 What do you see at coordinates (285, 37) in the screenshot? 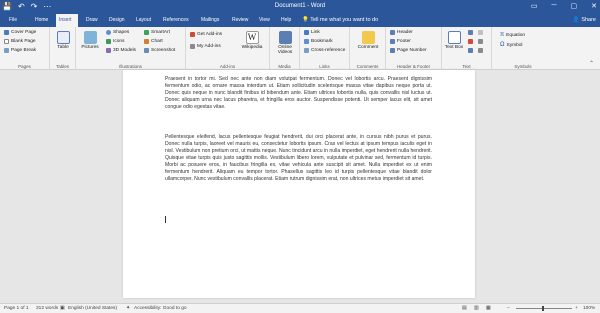
I see `video-icon` at bounding box center [285, 37].